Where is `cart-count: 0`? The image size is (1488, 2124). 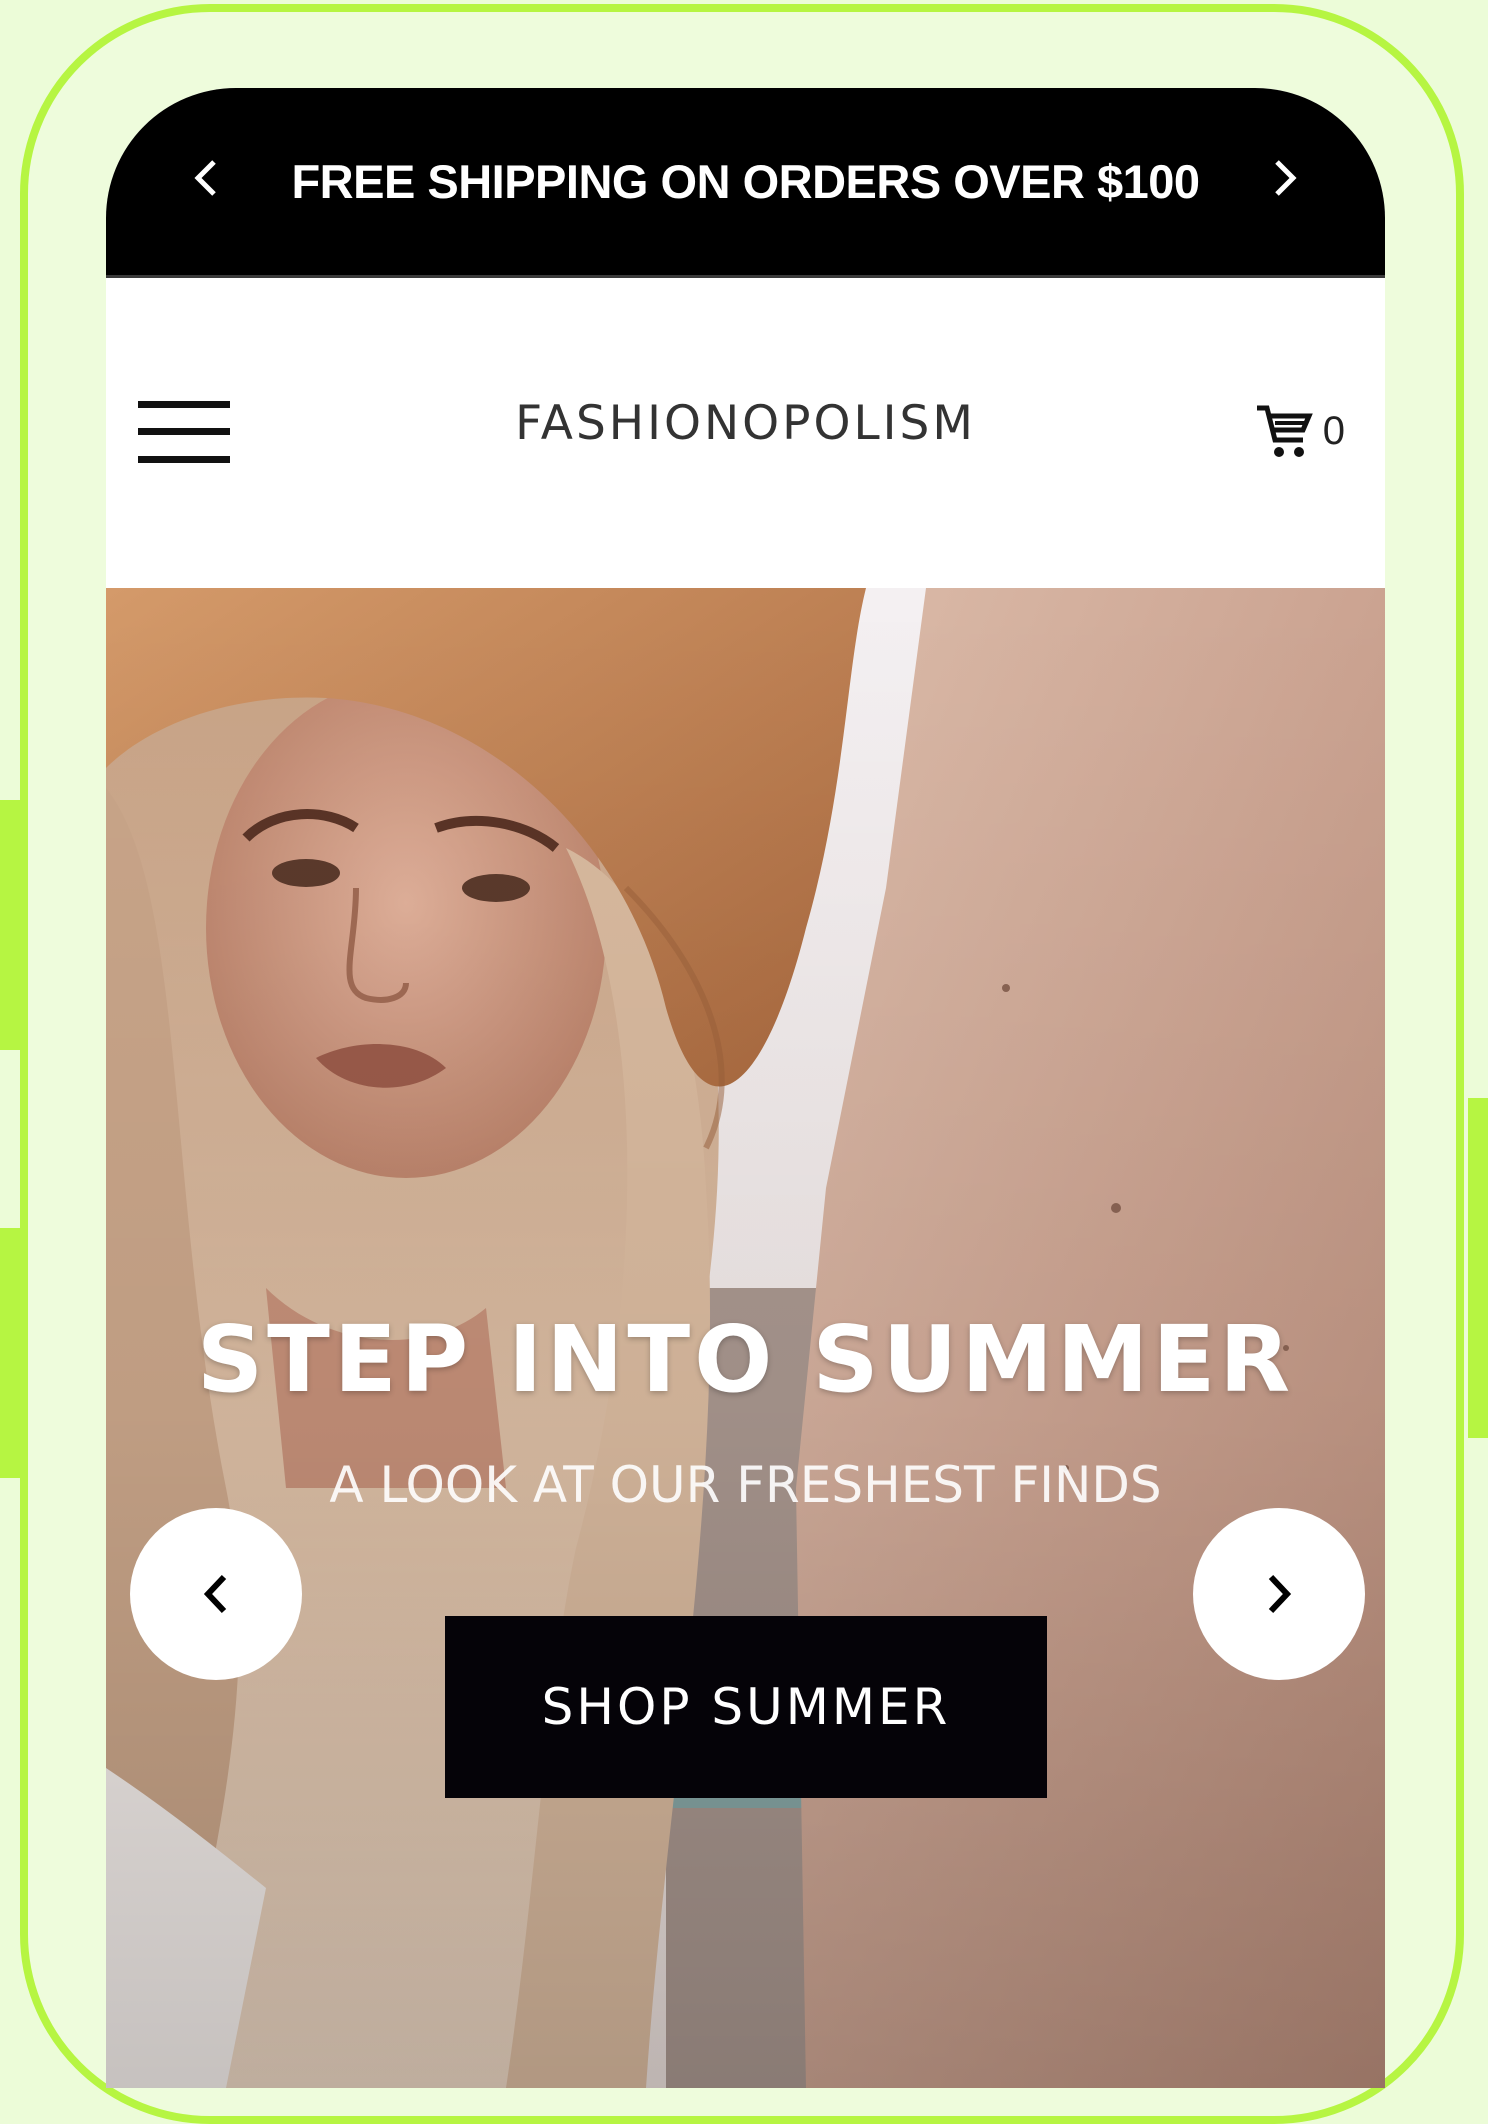
cart-count: 0 is located at coordinates (1333, 430).